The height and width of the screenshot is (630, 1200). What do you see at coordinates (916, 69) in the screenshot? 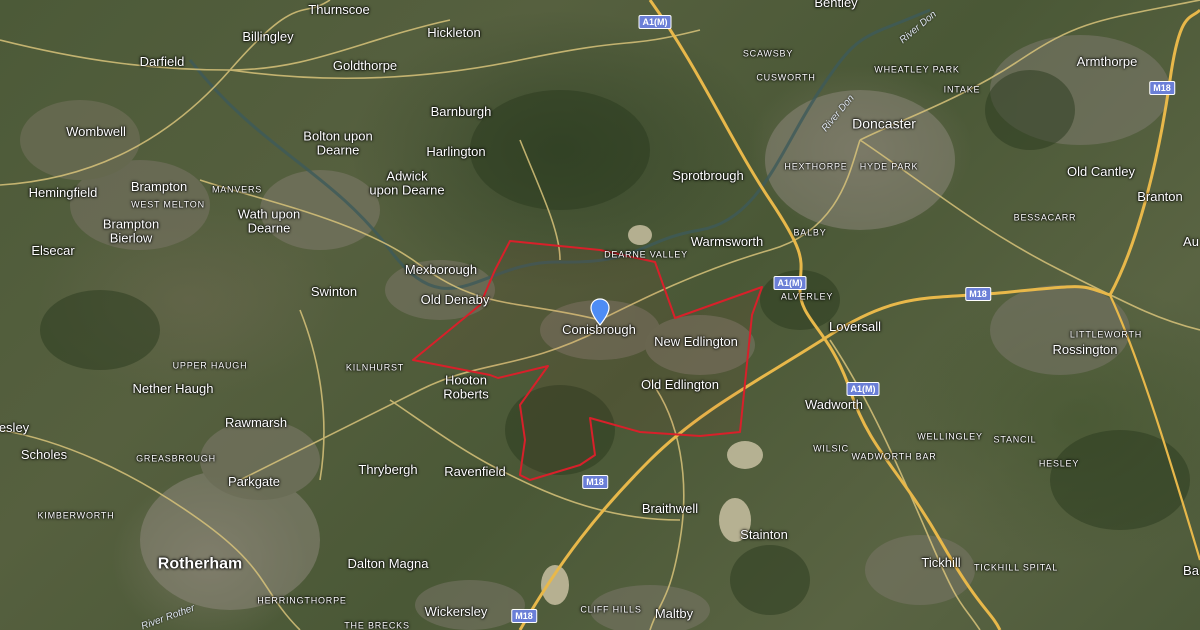
I see `place-label: WHEATLEY PARK` at bounding box center [916, 69].